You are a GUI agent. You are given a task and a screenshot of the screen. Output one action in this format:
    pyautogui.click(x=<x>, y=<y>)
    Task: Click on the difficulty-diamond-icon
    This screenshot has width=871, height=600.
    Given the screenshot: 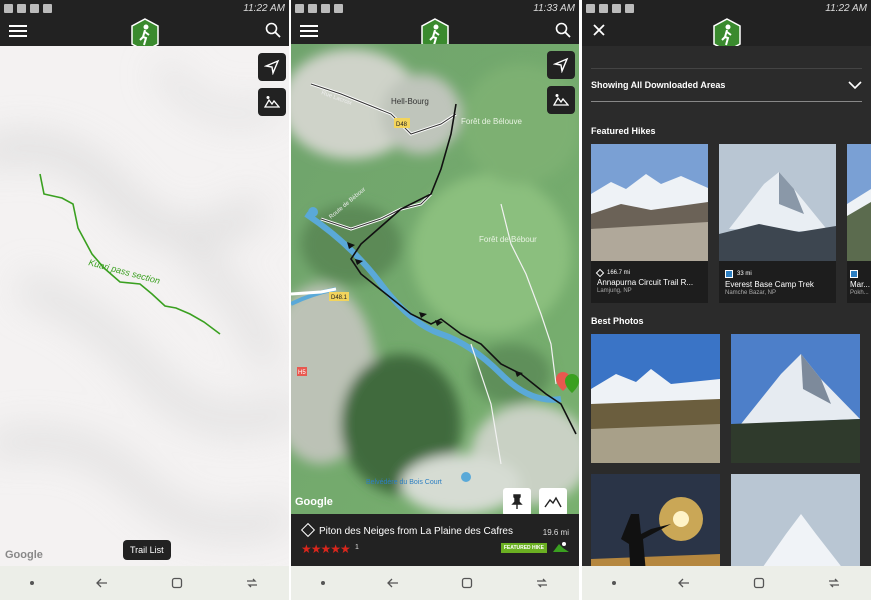 What is the action you would take?
    pyautogui.click(x=600, y=273)
    